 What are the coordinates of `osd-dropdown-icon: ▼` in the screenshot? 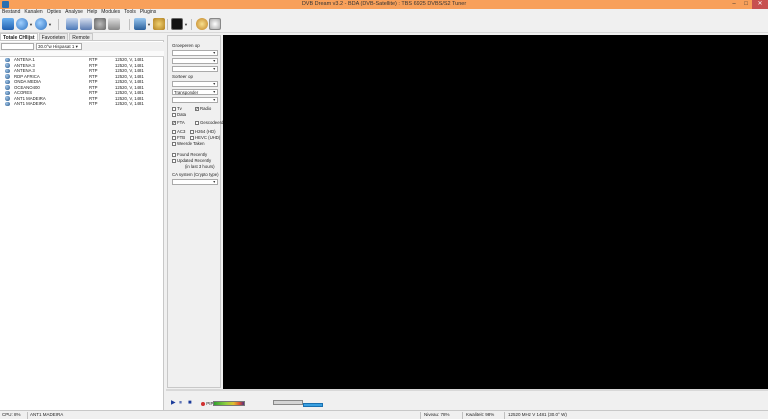 It's located at (186, 24).